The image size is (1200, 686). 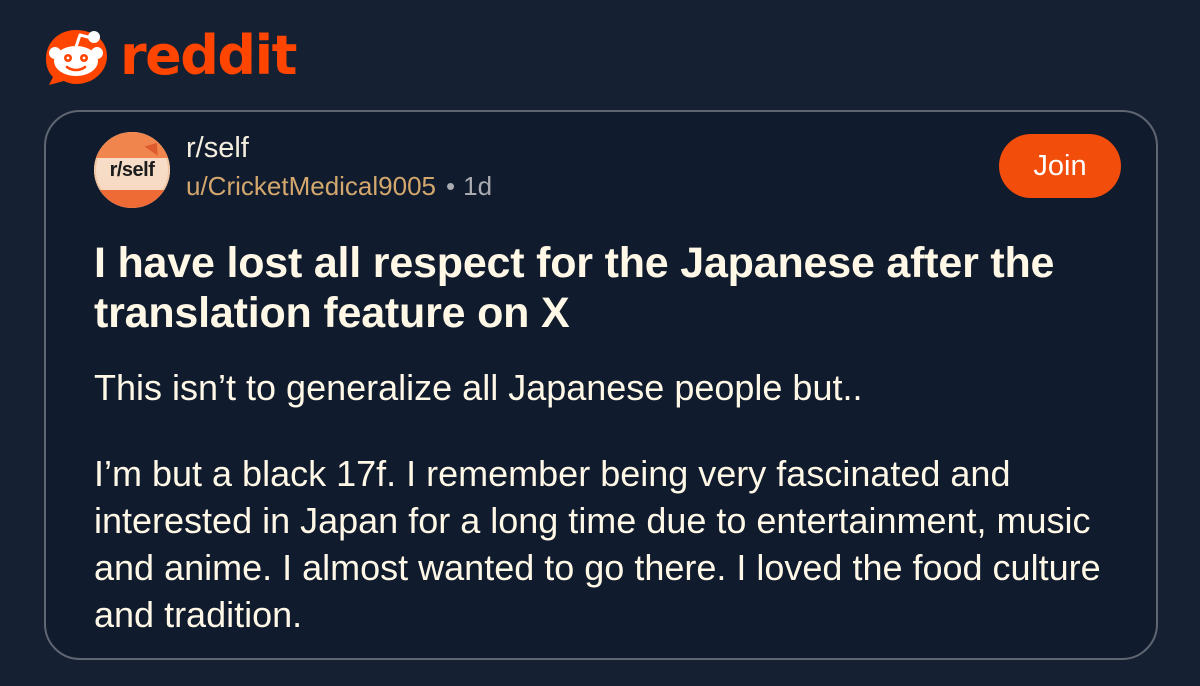 I want to click on subreddit-name: r/self, so click(x=217, y=148).